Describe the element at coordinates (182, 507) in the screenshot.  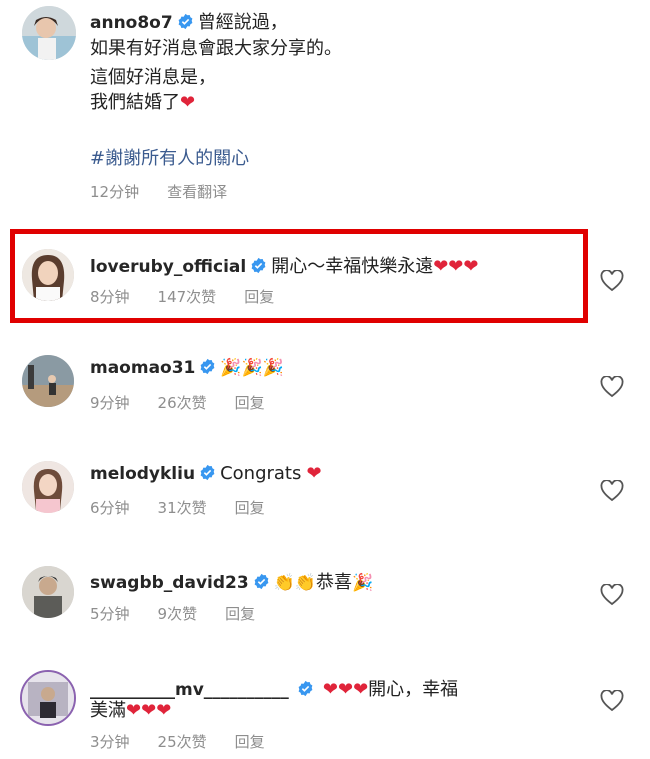
I see `like-count: 31次赞` at that location.